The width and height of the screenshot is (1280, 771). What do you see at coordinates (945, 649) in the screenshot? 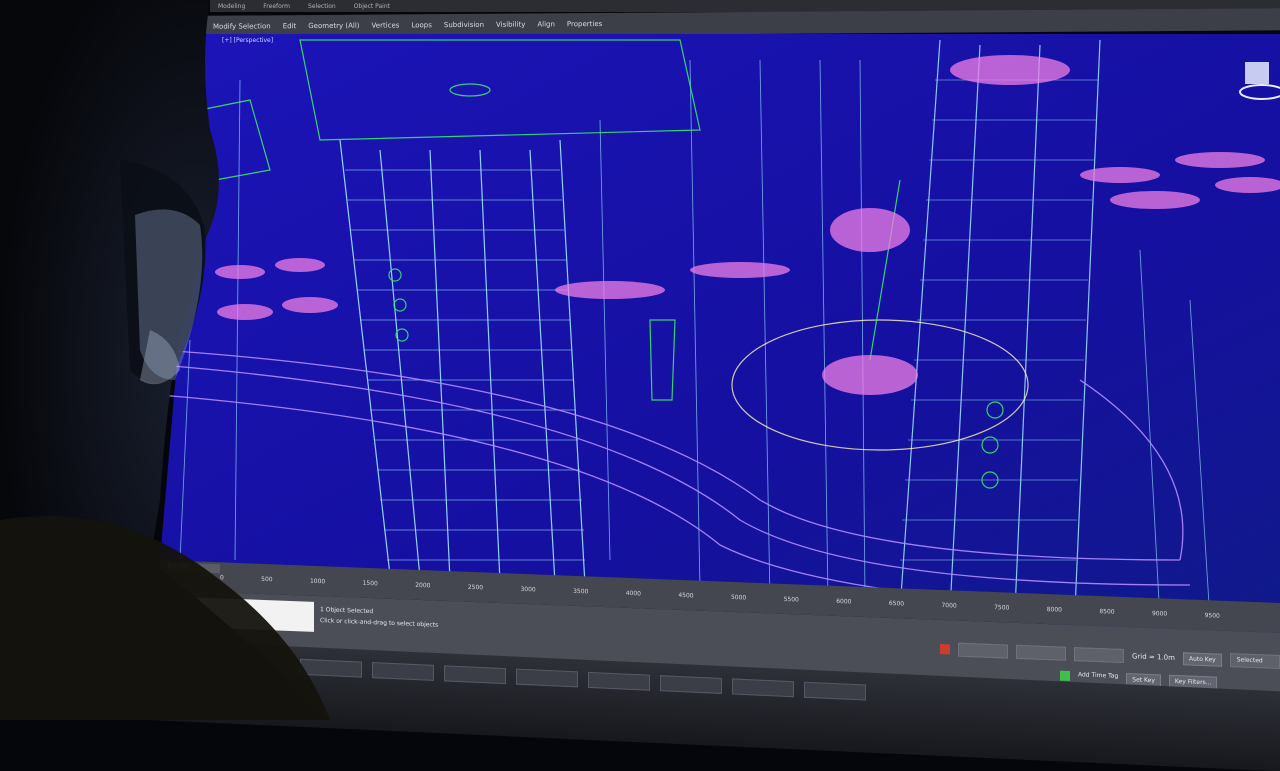
I see `lock-selection-icon` at bounding box center [945, 649].